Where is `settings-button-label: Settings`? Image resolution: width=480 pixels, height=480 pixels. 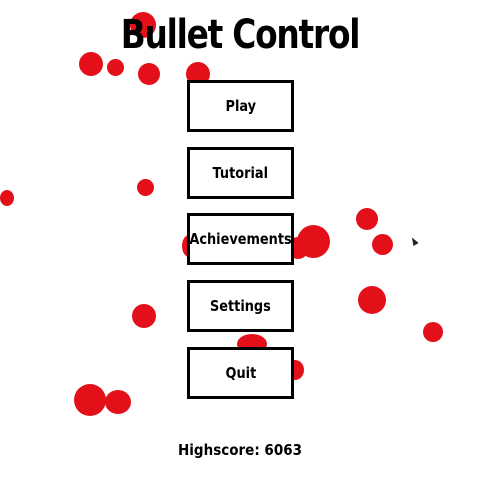
settings-button-label: Settings is located at coordinates (240, 306).